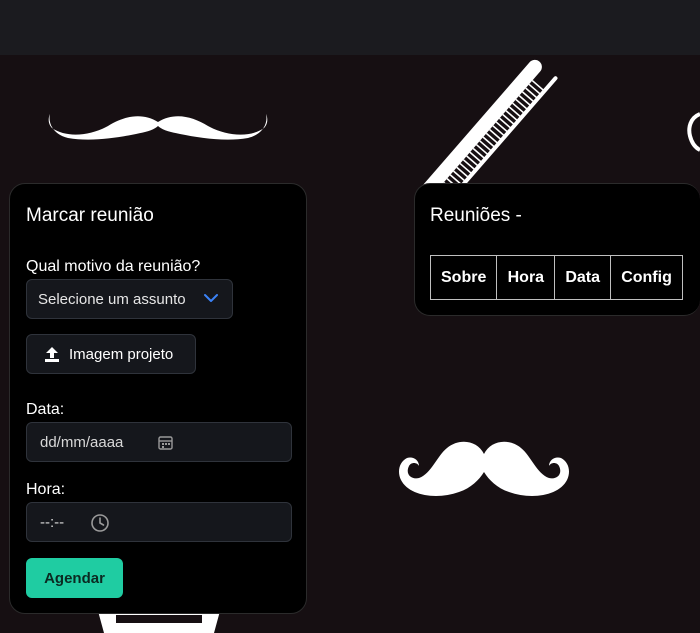 This screenshot has height=633, width=700. Describe the element at coordinates (113, 266) in the screenshot. I see `reason-label: Qual motivo da reunião?` at that location.